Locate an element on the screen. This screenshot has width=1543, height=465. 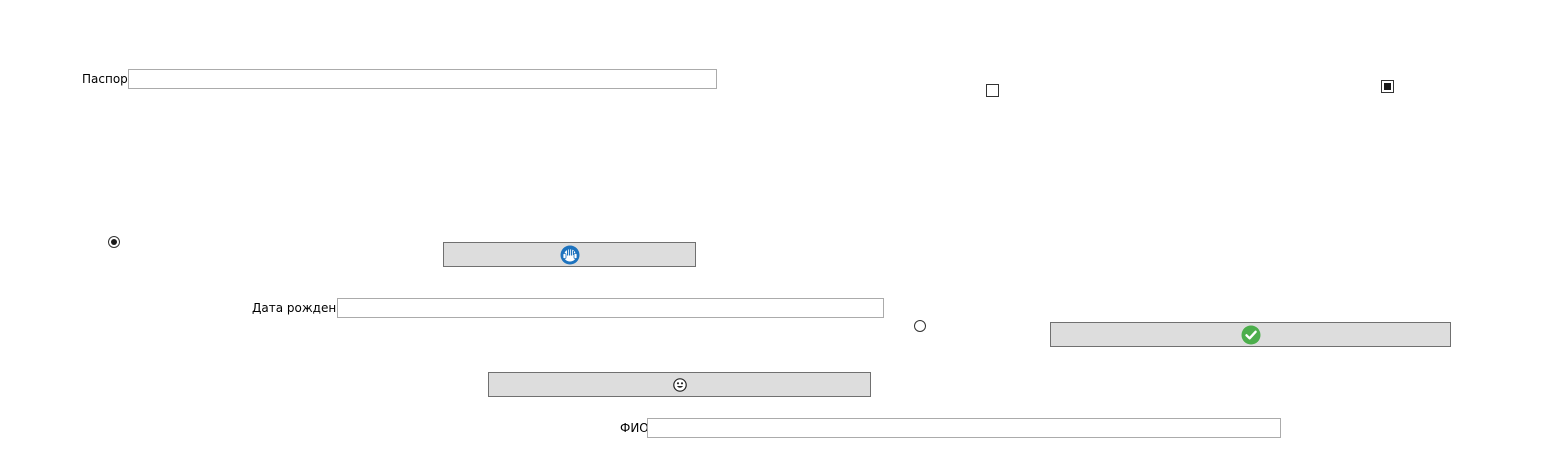
headset-button is located at coordinates (569, 254).